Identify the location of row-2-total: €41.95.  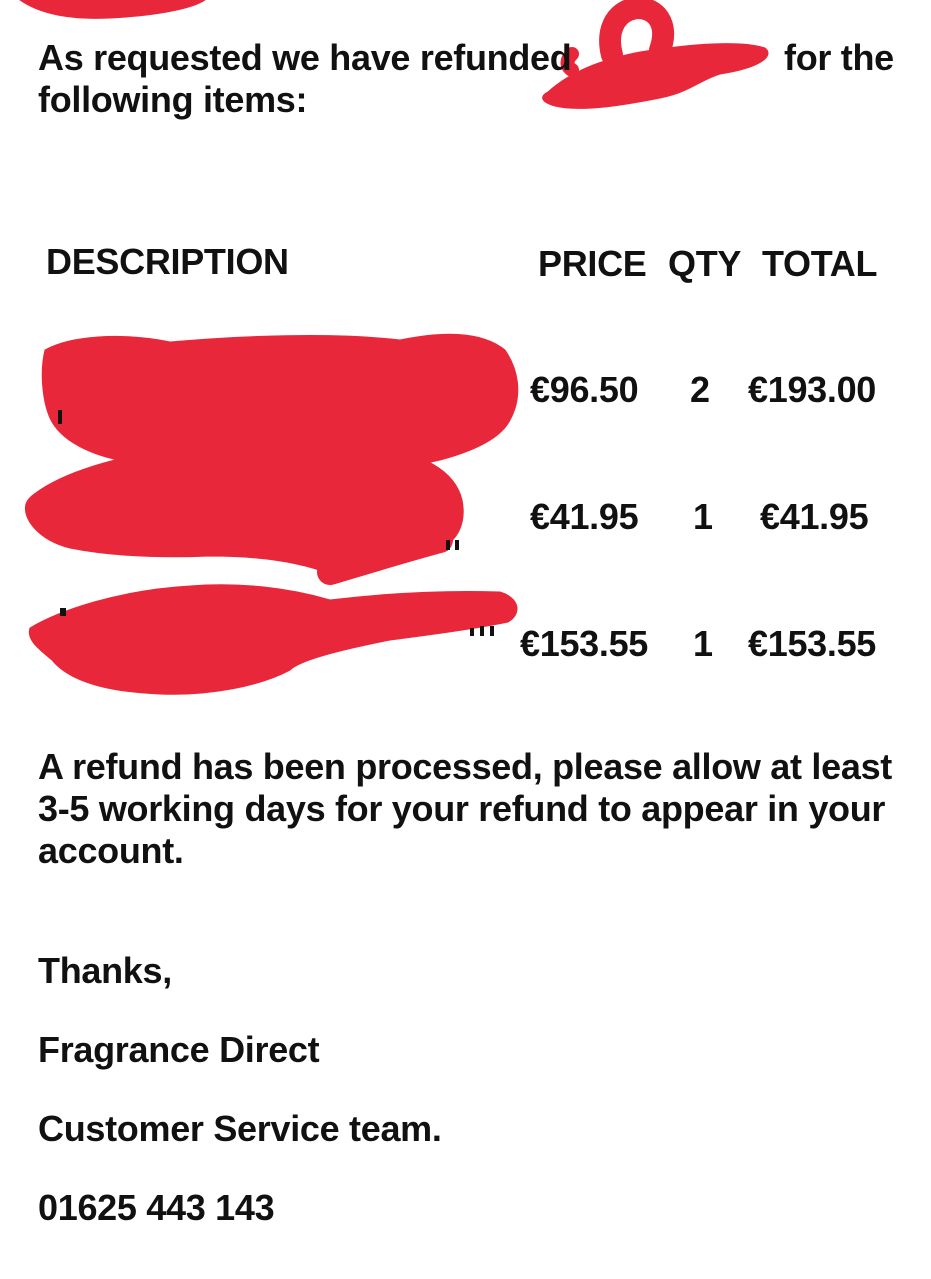
(814, 516).